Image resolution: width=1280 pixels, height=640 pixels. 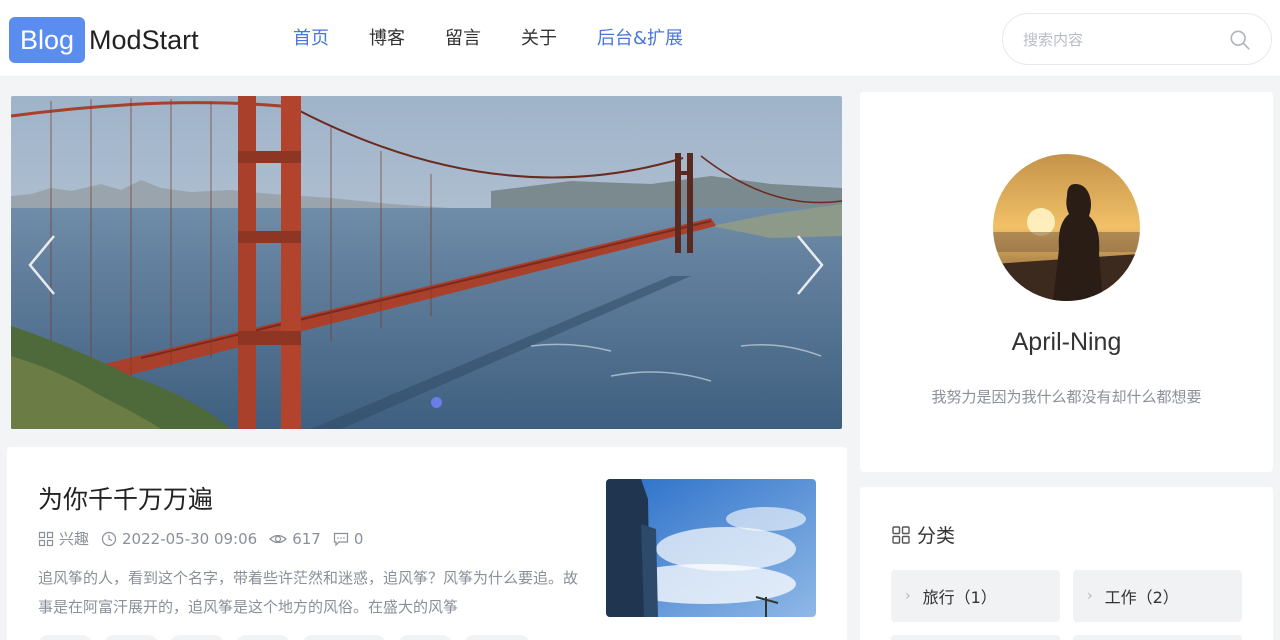 I want to click on category-card: 分类 › 旅行（1） › 工作（2）, so click(x=1066, y=563).